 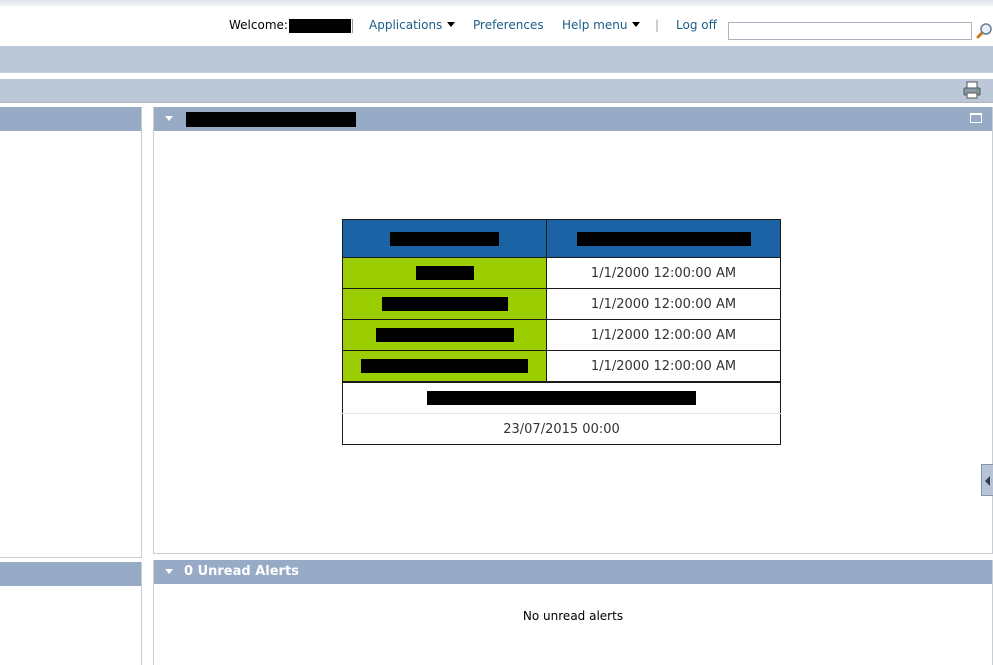 I want to click on welcome-text: Welcome:, so click(x=291, y=25).